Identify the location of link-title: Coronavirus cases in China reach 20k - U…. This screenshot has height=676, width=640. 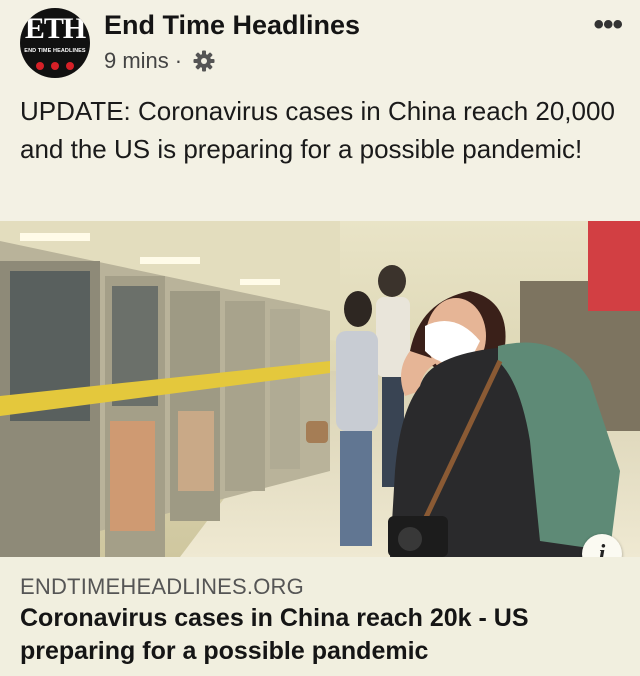
(320, 635).